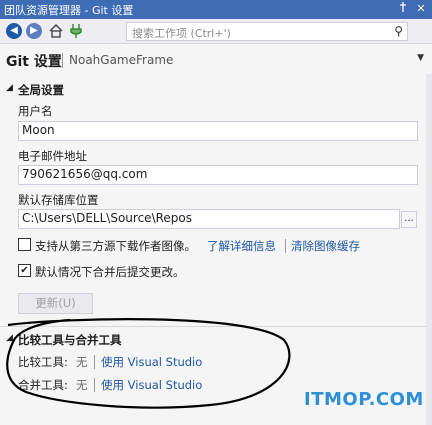 The height and width of the screenshot is (425, 432). Describe the element at coordinates (364, 399) in the screenshot. I see `watermark: ITMOP.COM` at that location.